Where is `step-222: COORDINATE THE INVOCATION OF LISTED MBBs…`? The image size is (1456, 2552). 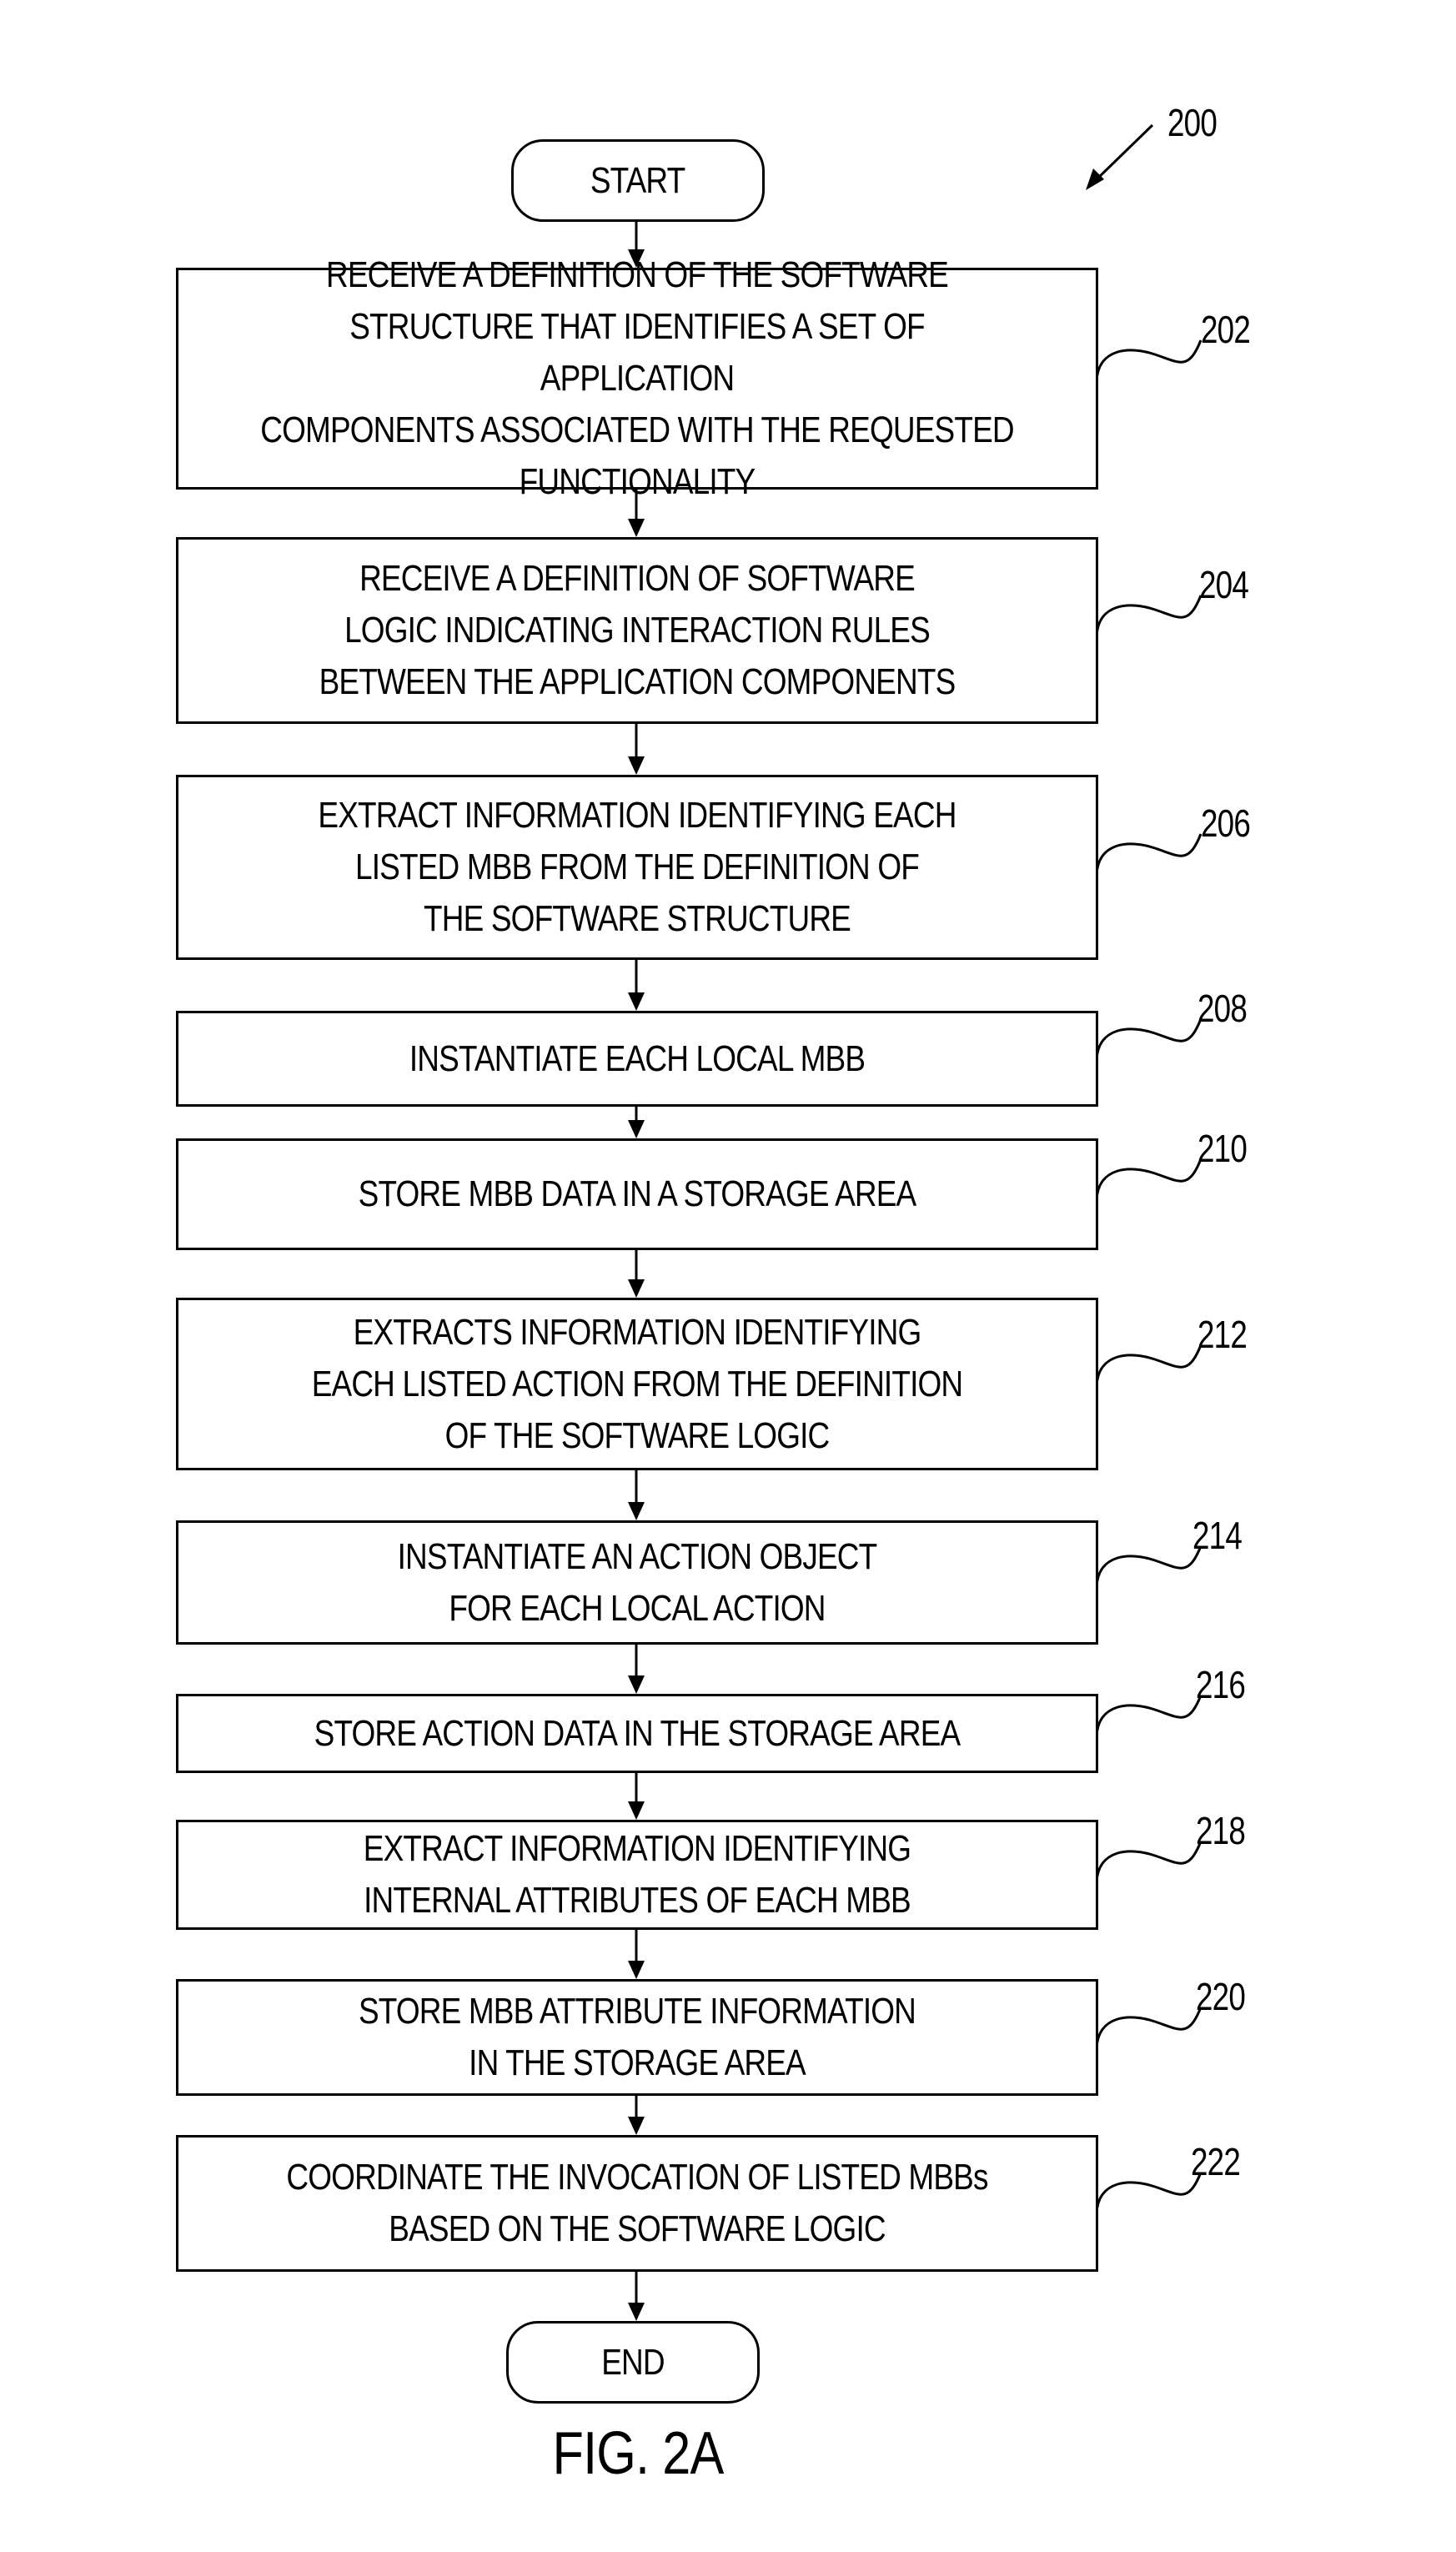 step-222: COORDINATE THE INVOCATION OF LISTED MBBs… is located at coordinates (637, 2203).